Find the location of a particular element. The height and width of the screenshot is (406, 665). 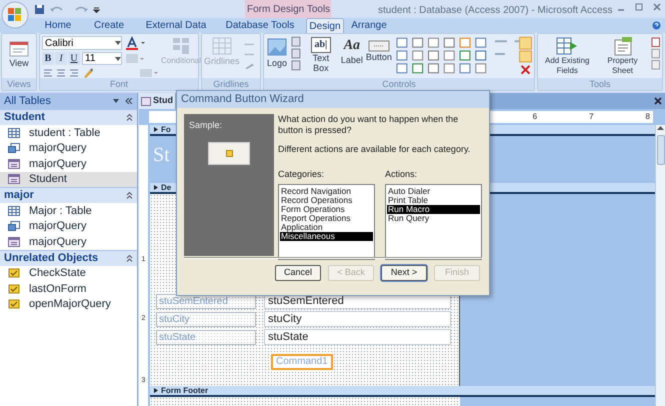

ribbon-tab: Home is located at coordinates (58, 25).